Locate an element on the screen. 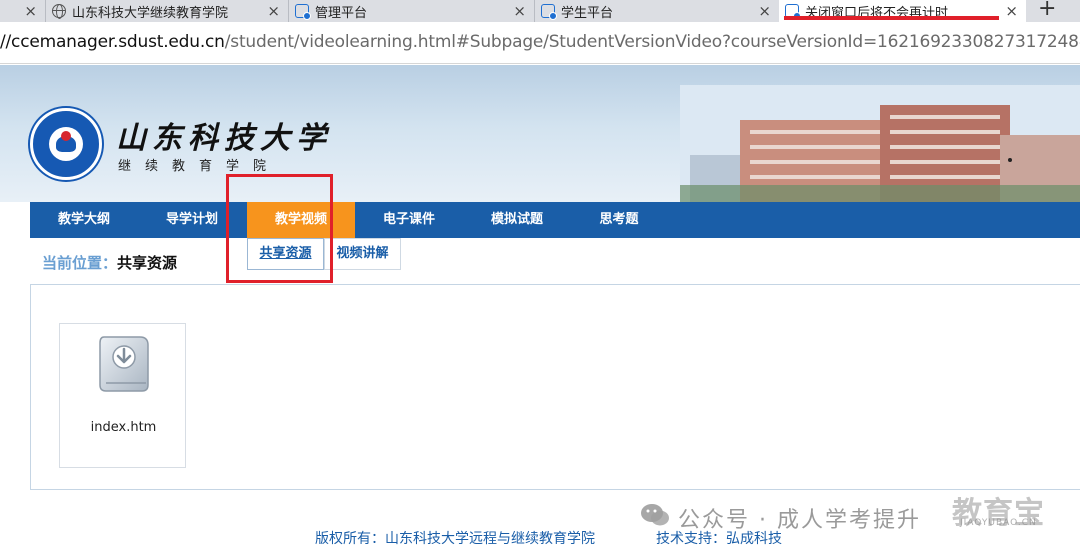  file-item: index.htm is located at coordinates (122, 395).